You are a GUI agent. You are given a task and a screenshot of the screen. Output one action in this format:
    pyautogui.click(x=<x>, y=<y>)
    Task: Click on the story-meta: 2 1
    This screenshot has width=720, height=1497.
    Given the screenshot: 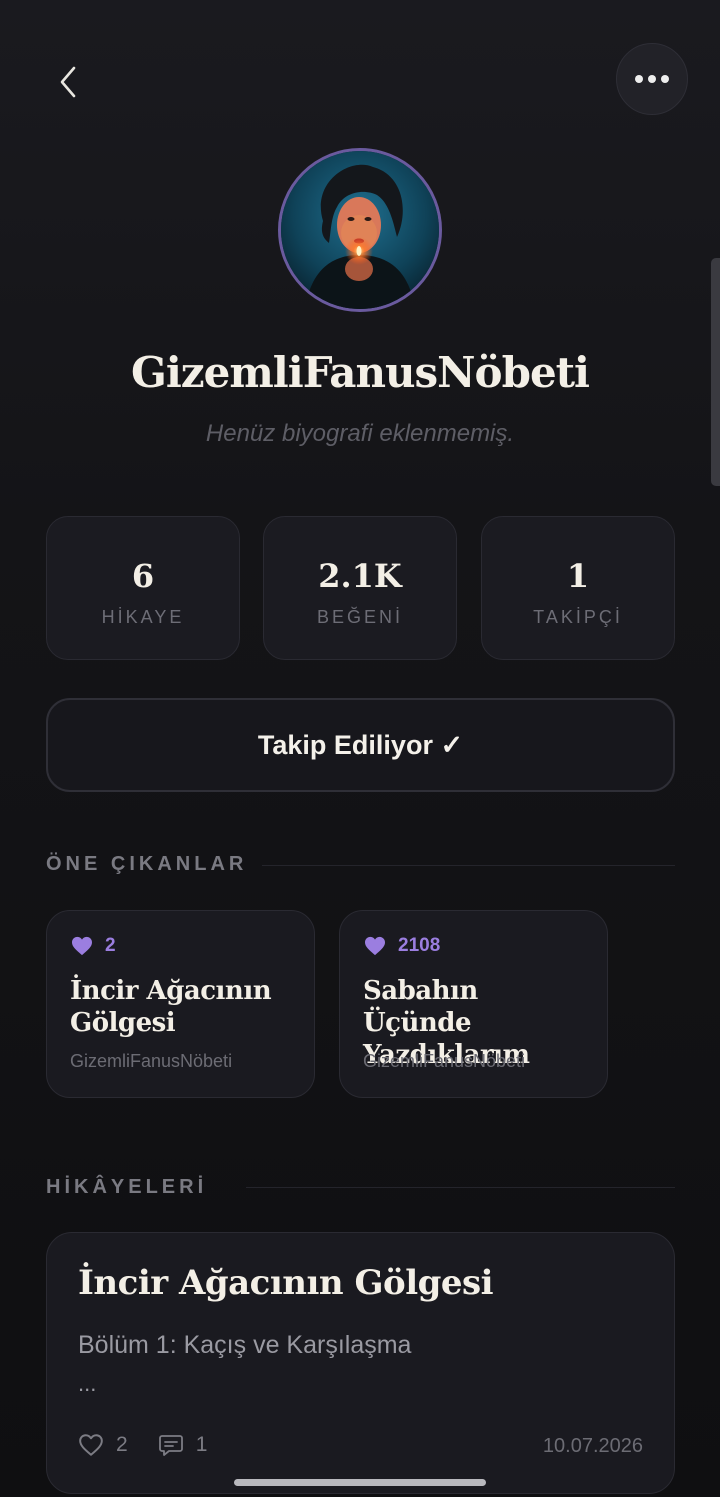 What is the action you would take?
    pyautogui.click(x=142, y=1445)
    